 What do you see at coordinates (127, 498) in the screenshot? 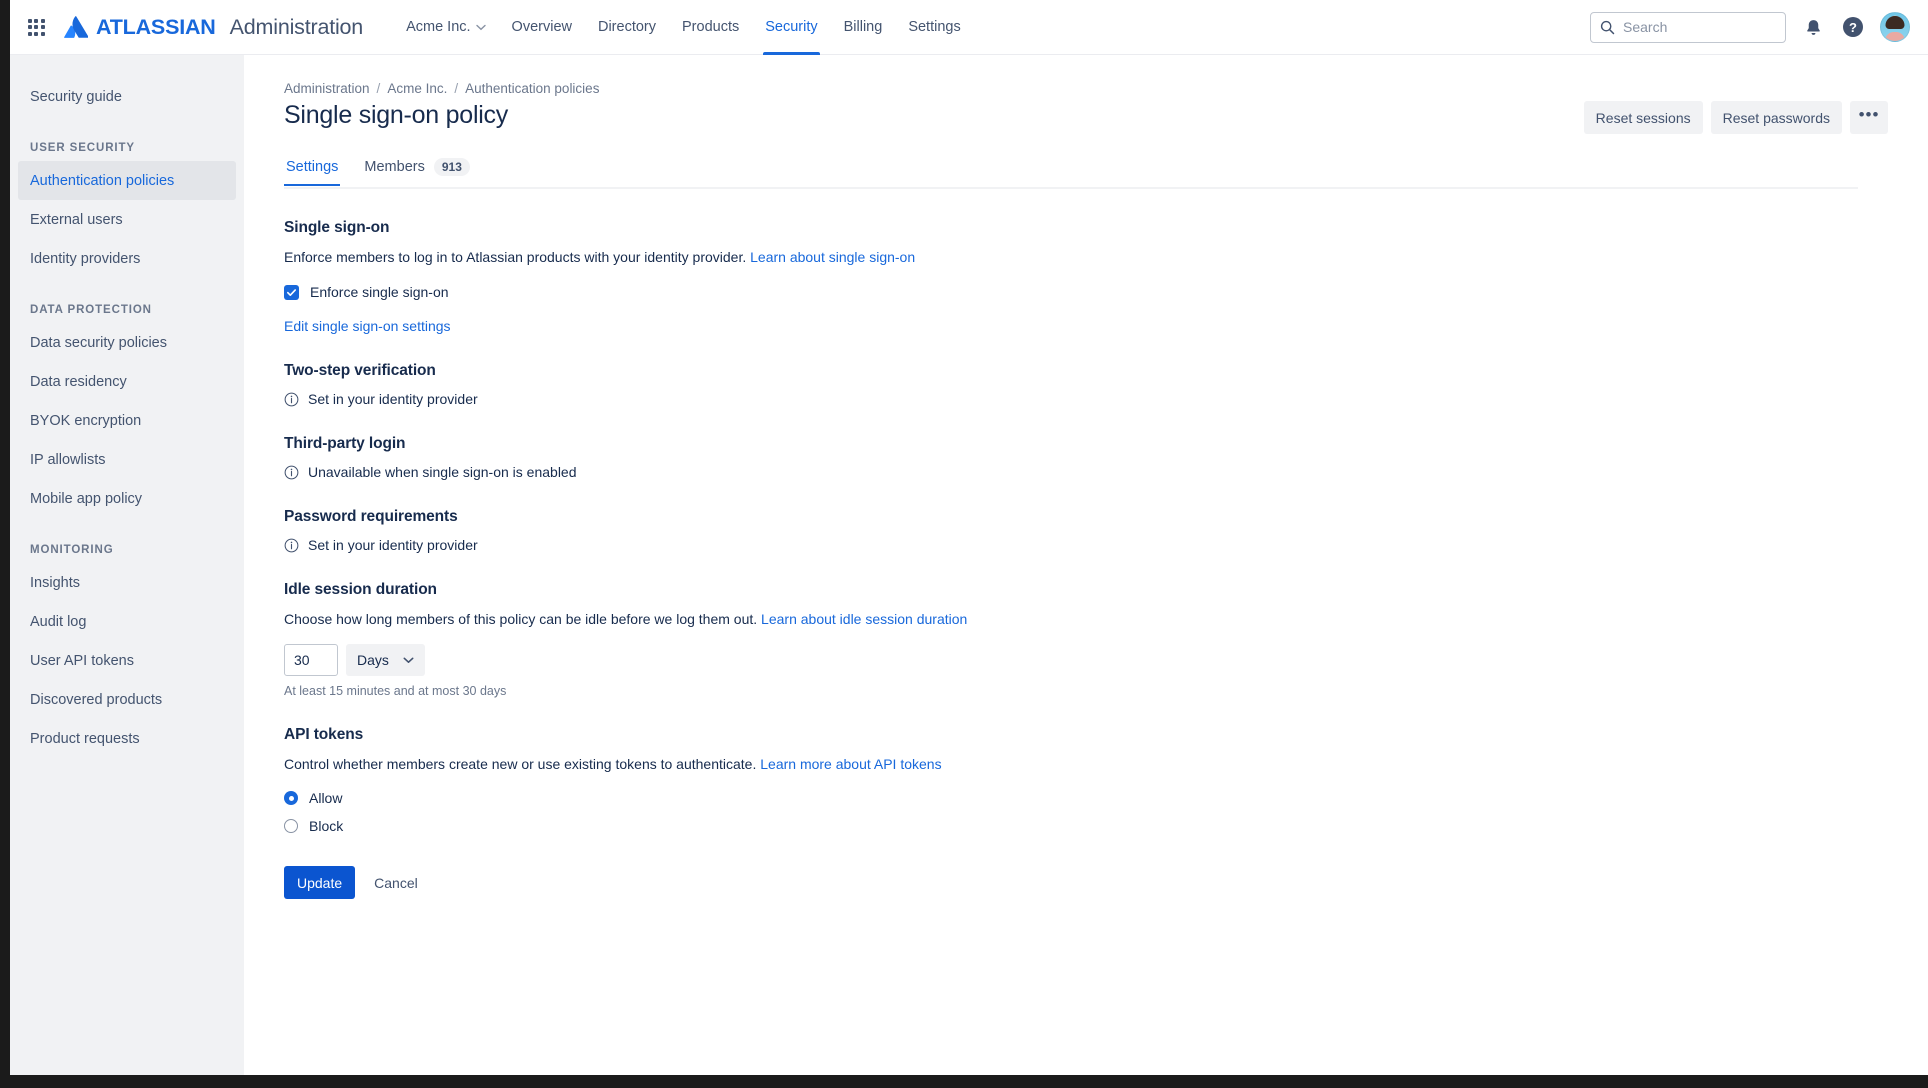
I see `sidebar-item-mobile-app-policy: Mobile app policy` at bounding box center [127, 498].